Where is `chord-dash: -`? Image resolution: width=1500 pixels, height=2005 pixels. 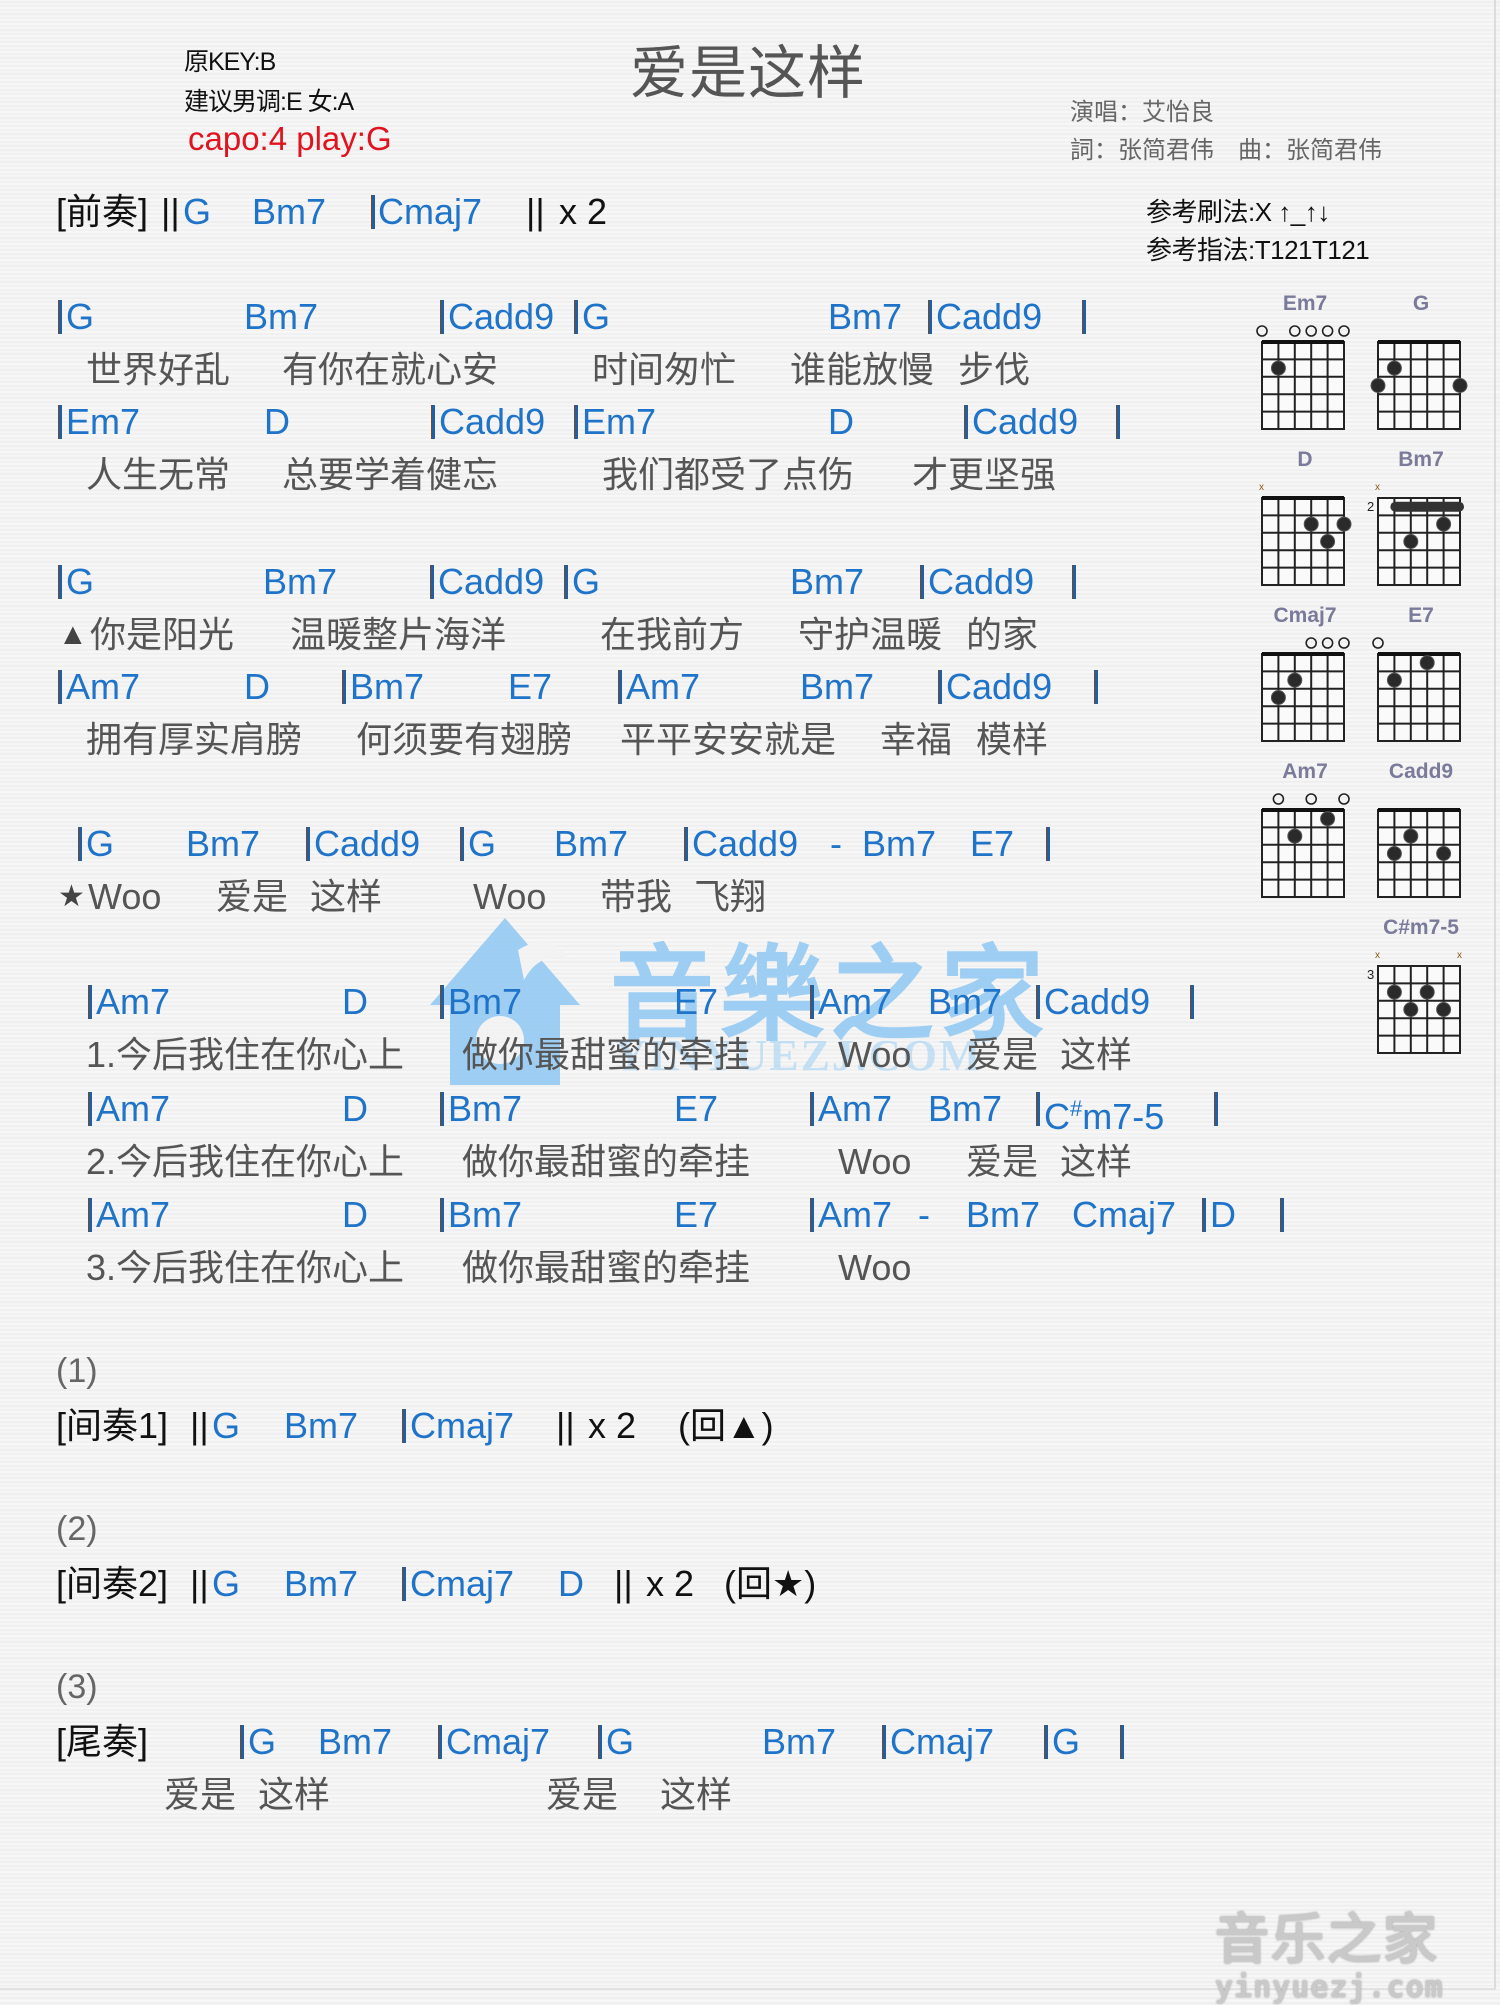
chord-dash: - is located at coordinates (836, 843).